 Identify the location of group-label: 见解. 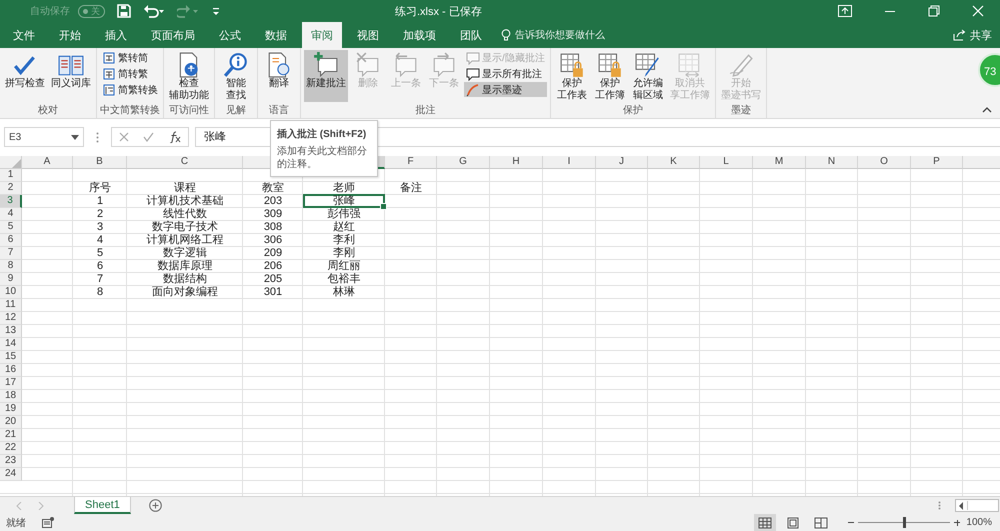
(236, 111).